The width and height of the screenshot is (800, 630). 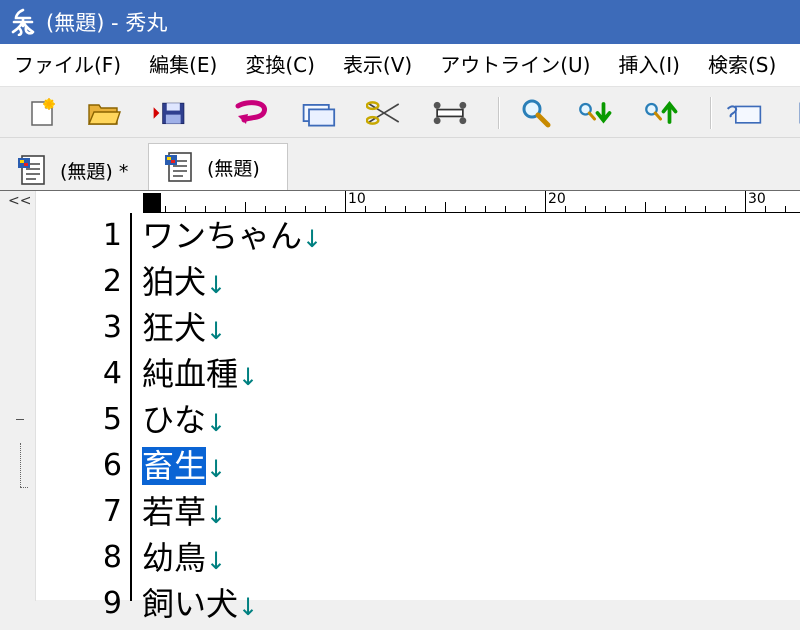 I want to click on line-number-column: 1 2 3 4 5 6 7 8 9, so click(x=83, y=420).